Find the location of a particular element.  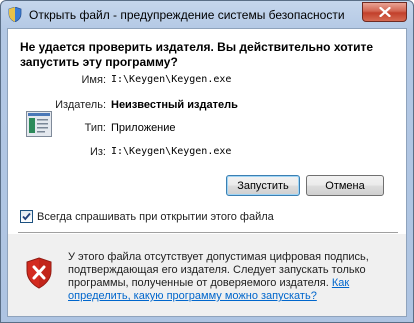

publisher-label: Издатель: is located at coordinates (80, 105).